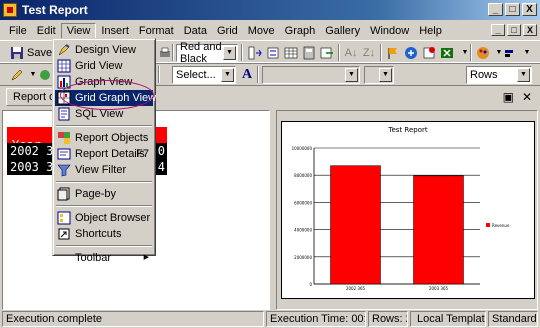  I want to click on menu-item-label: Grid View, so click(99, 66).